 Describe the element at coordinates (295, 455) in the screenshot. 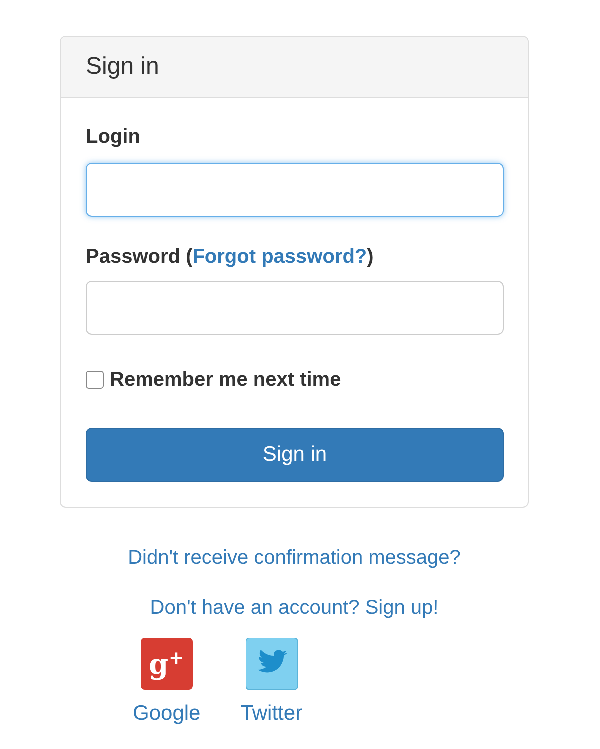

I see `sign-in-button: Sign in` at that location.